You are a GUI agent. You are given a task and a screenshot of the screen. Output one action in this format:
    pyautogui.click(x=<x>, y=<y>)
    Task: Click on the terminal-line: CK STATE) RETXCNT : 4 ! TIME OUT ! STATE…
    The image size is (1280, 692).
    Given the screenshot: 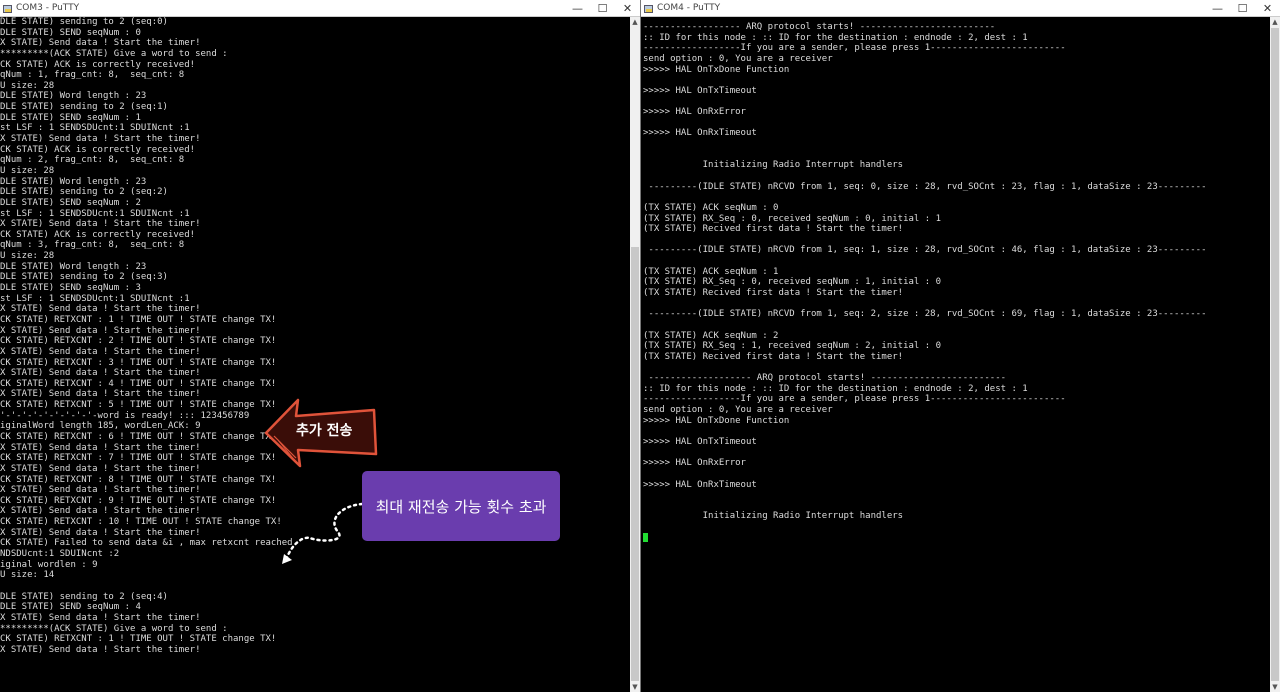 What is the action you would take?
    pyautogui.click(x=138, y=383)
    